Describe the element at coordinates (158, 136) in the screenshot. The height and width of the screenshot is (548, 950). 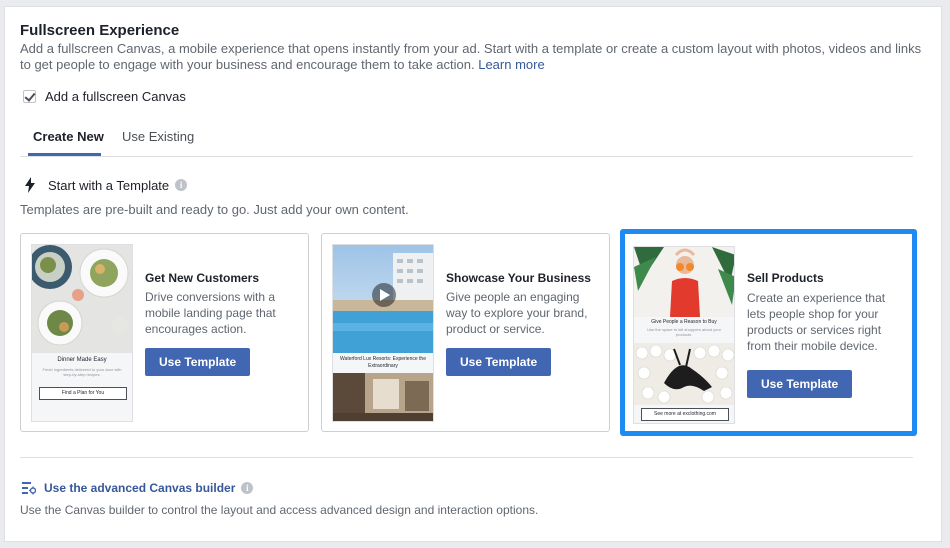
I see `tab-use-existing: Use Existing` at that location.